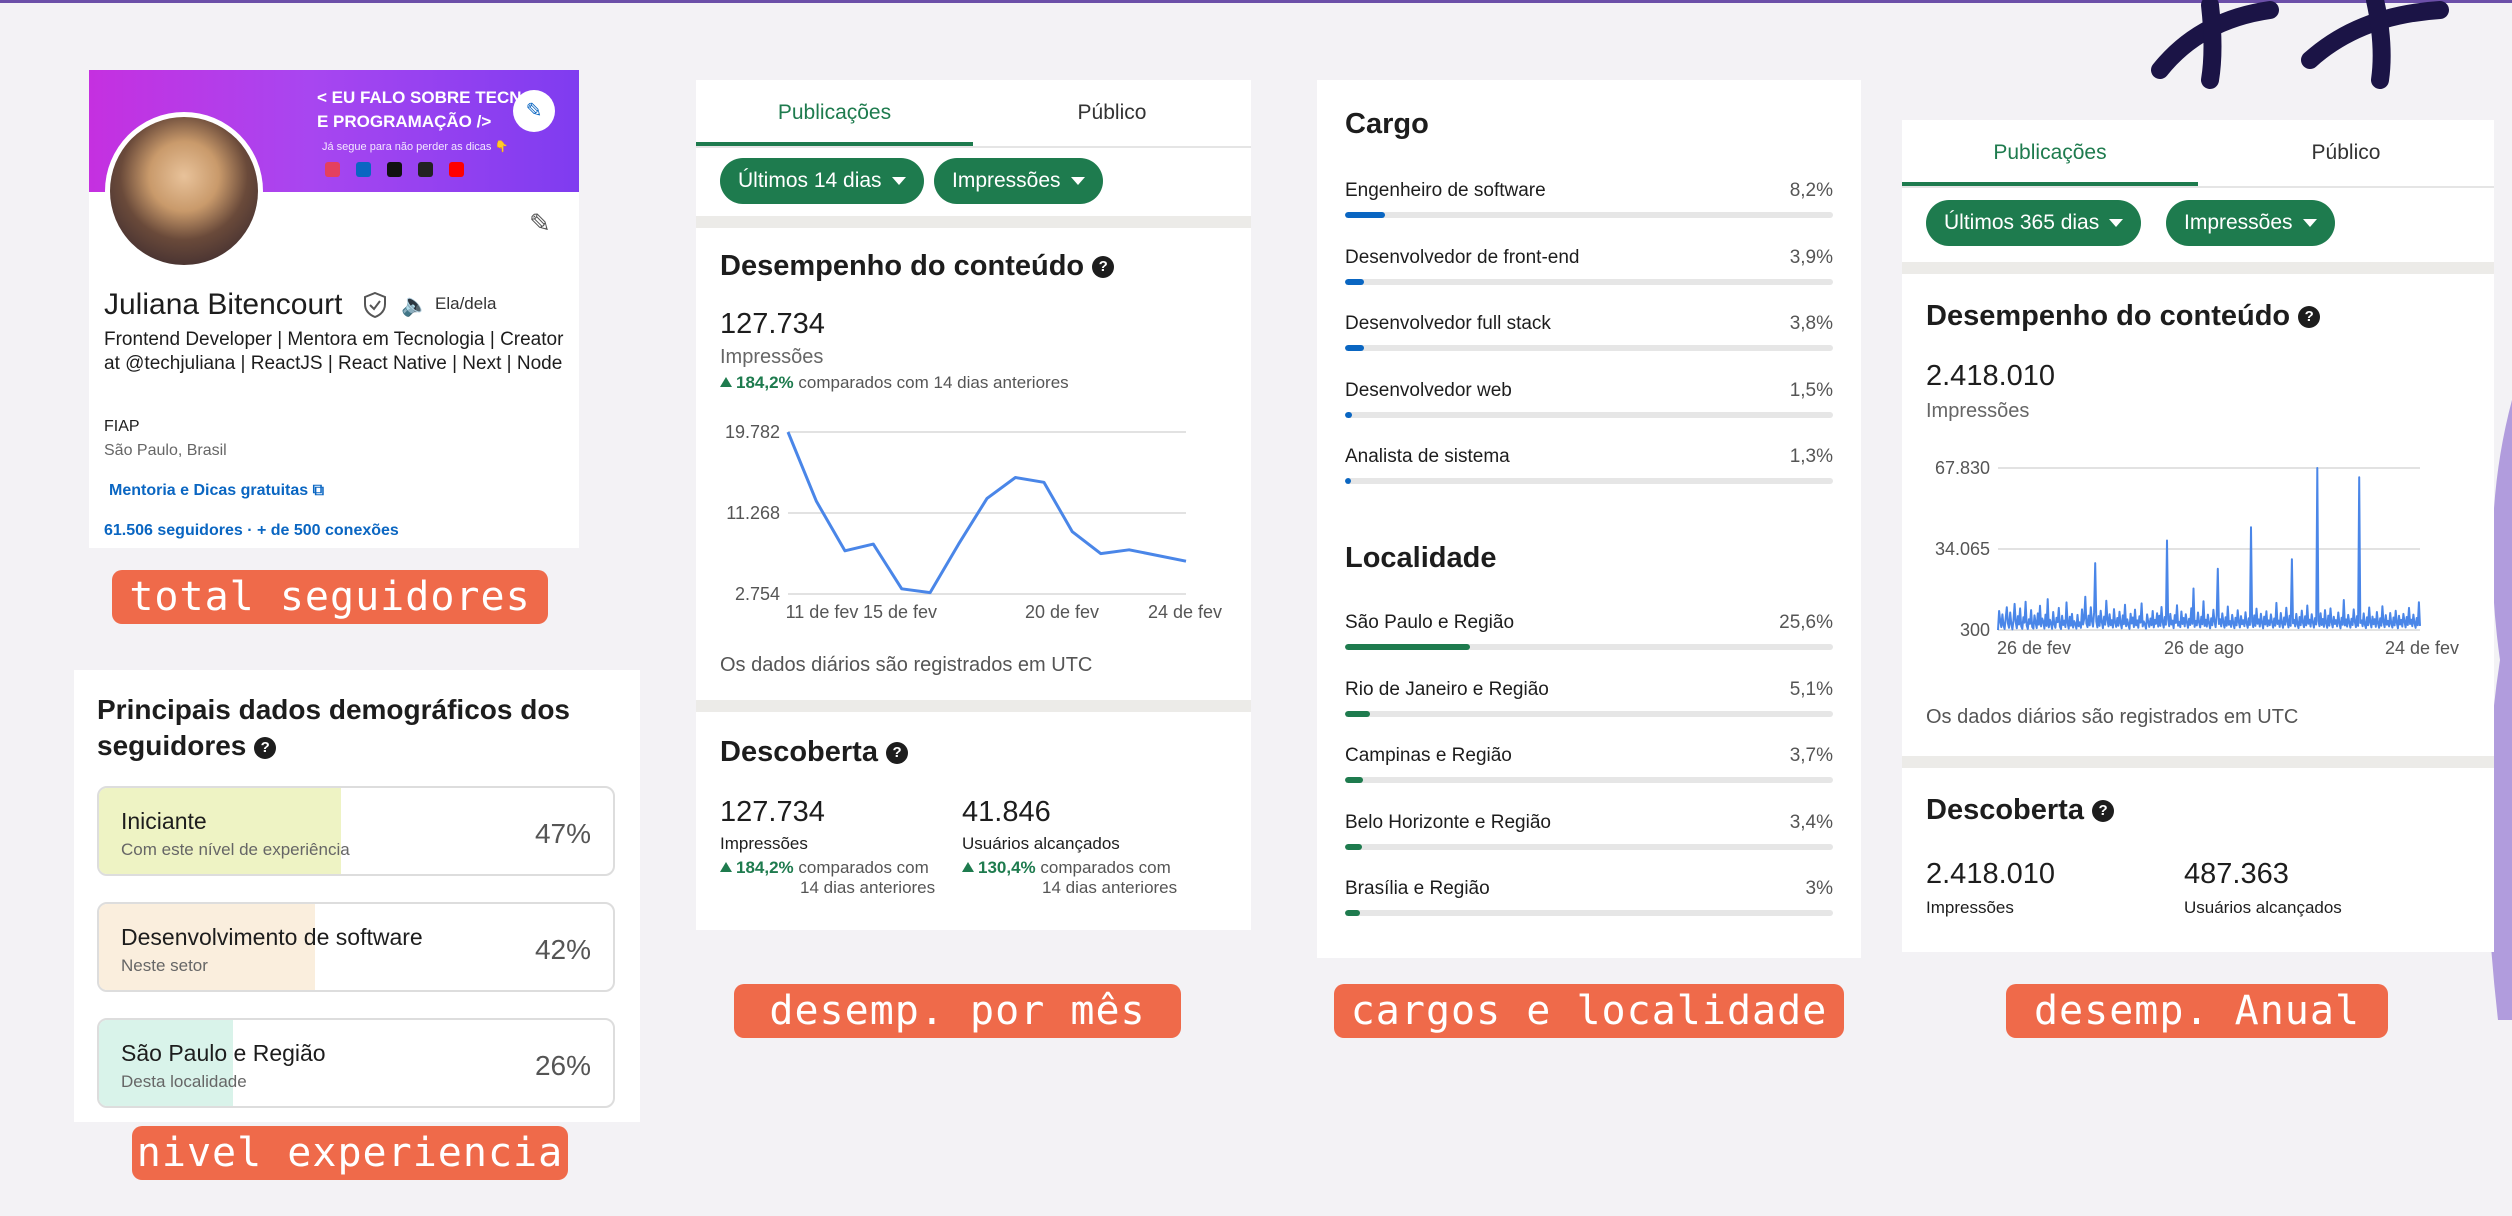  I want to click on banner-subtitle: Já segue para não perder as dicas 👇, so click(415, 147).